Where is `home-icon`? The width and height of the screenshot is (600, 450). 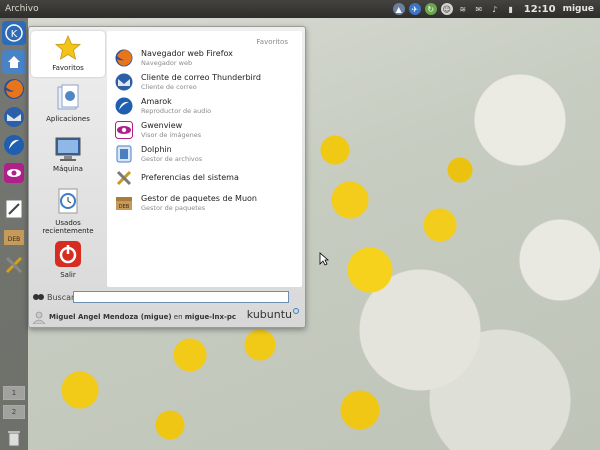 home-icon is located at coordinates (14, 62).